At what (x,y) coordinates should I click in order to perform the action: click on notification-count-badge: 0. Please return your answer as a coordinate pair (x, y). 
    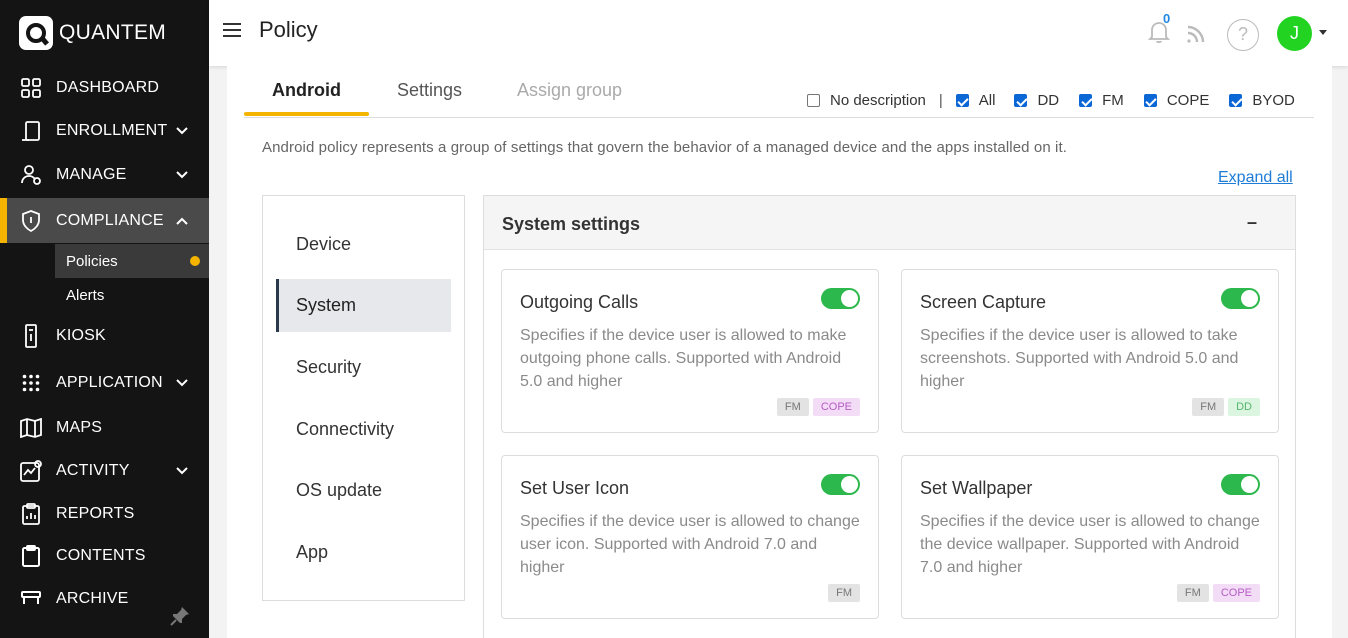
    Looking at the image, I should click on (1167, 18).